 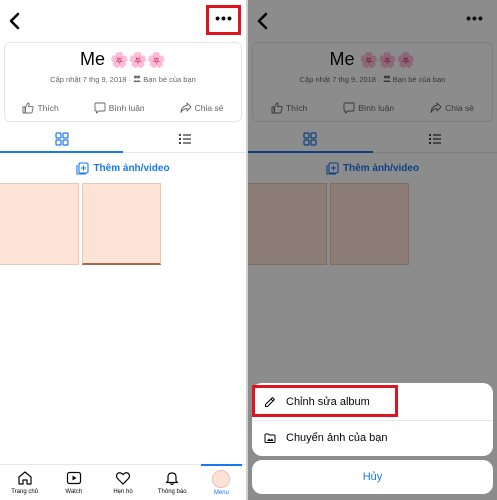 I want to click on album-meta: Cập nhật 7 thg 9, 2018 · Bạn bè của bạn, so click(x=123, y=79).